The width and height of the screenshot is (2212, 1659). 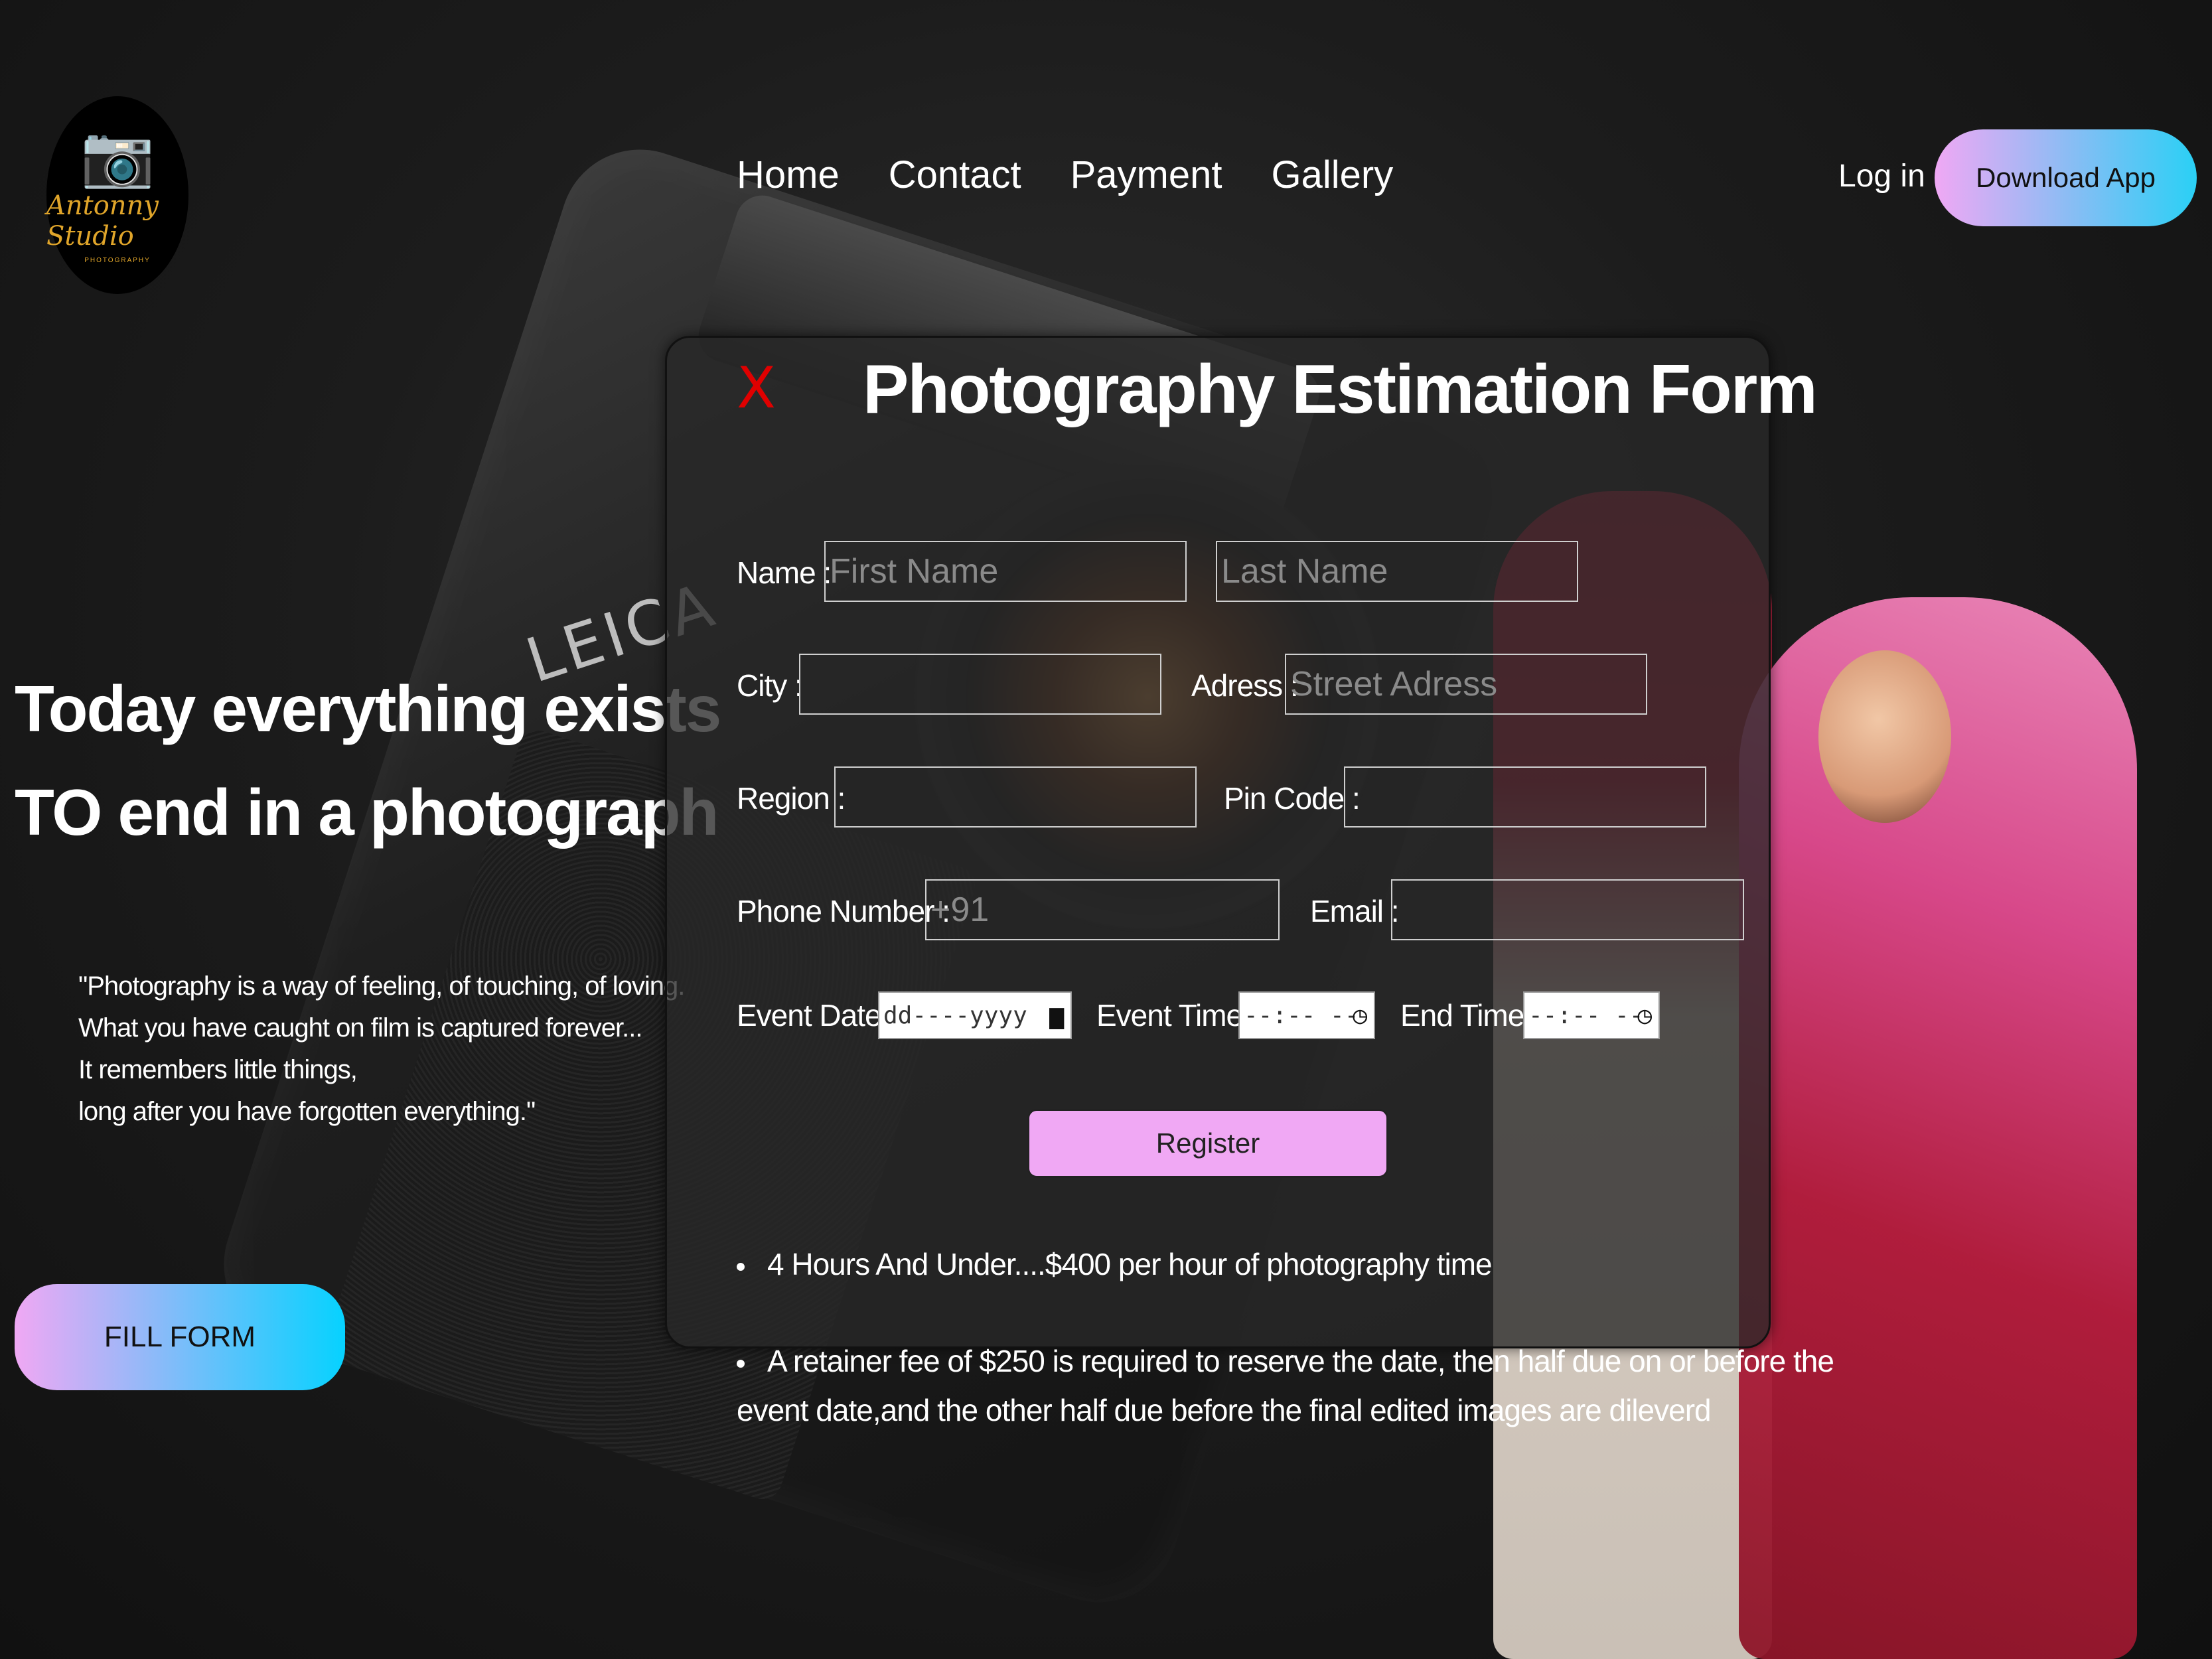 I want to click on first-name-input, so click(x=1006, y=571).